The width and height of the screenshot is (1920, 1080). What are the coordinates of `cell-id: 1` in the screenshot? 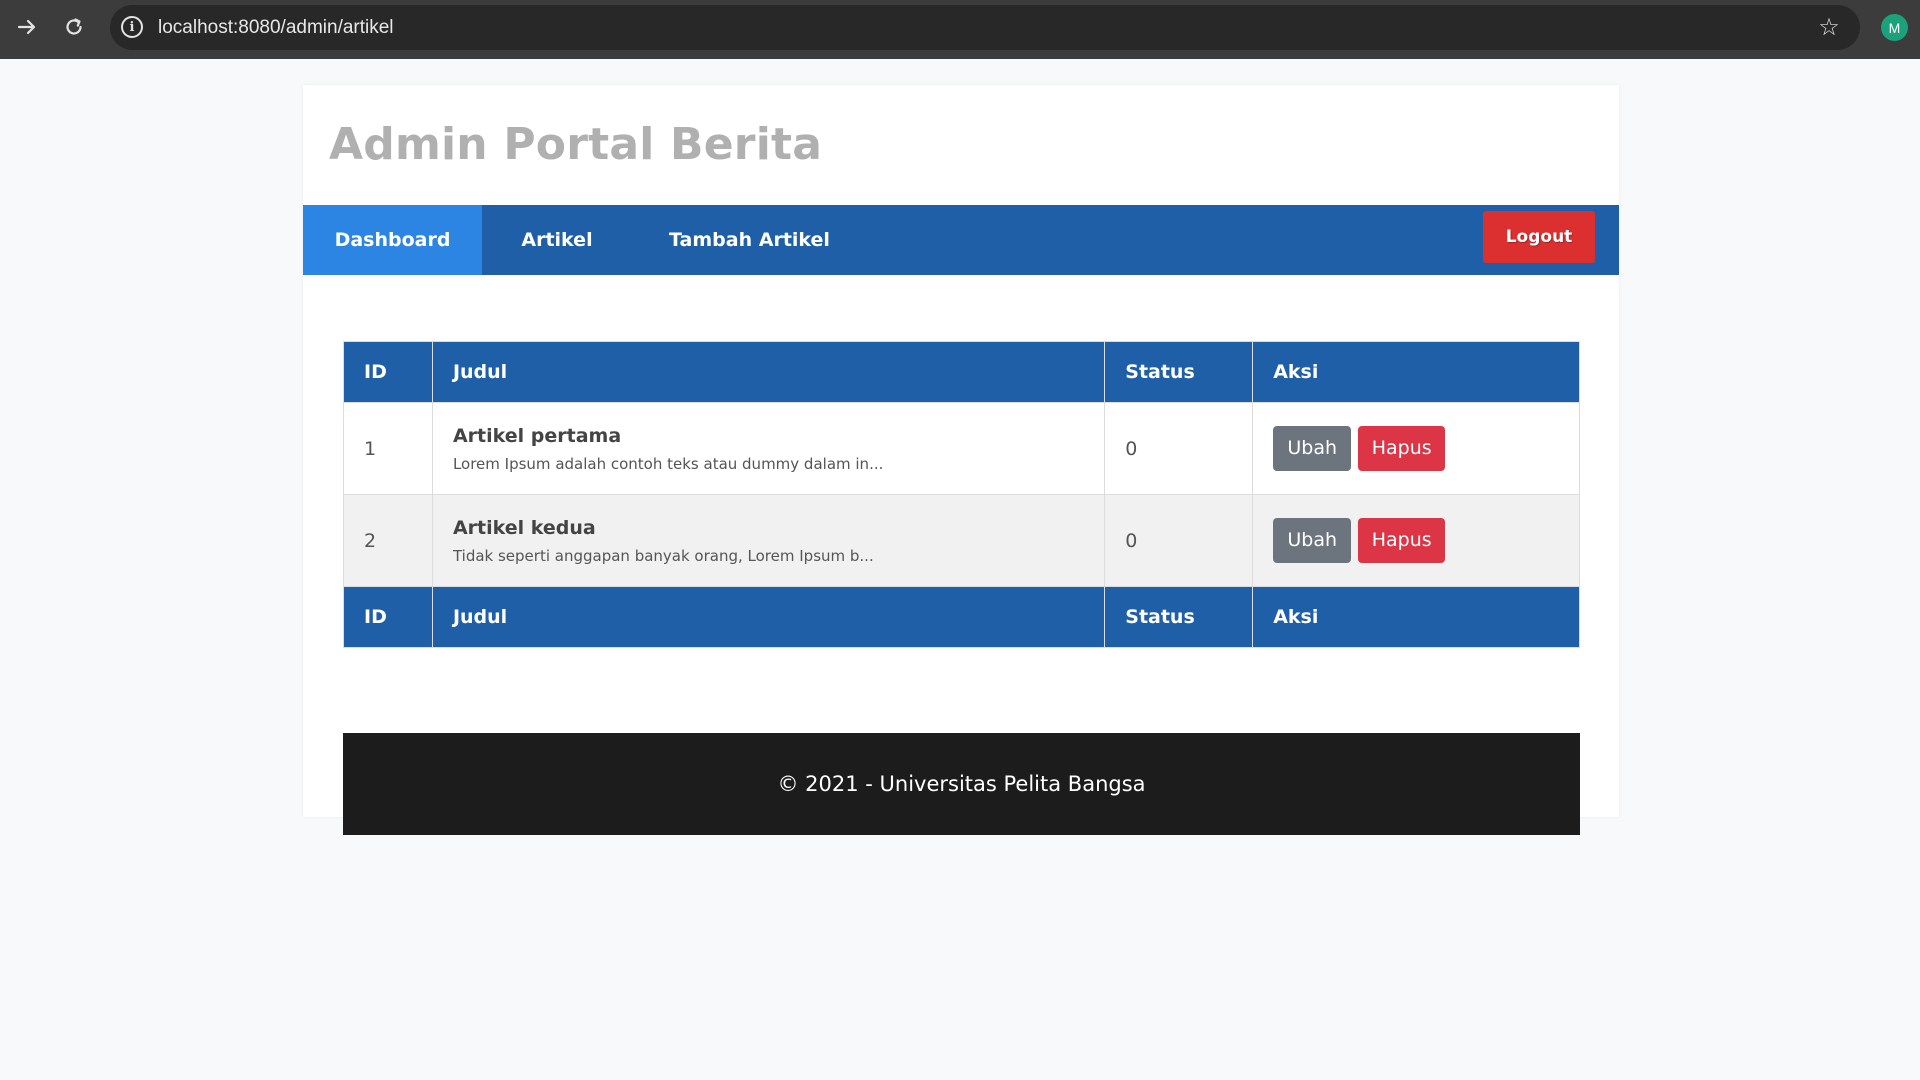 It's located at (388, 448).